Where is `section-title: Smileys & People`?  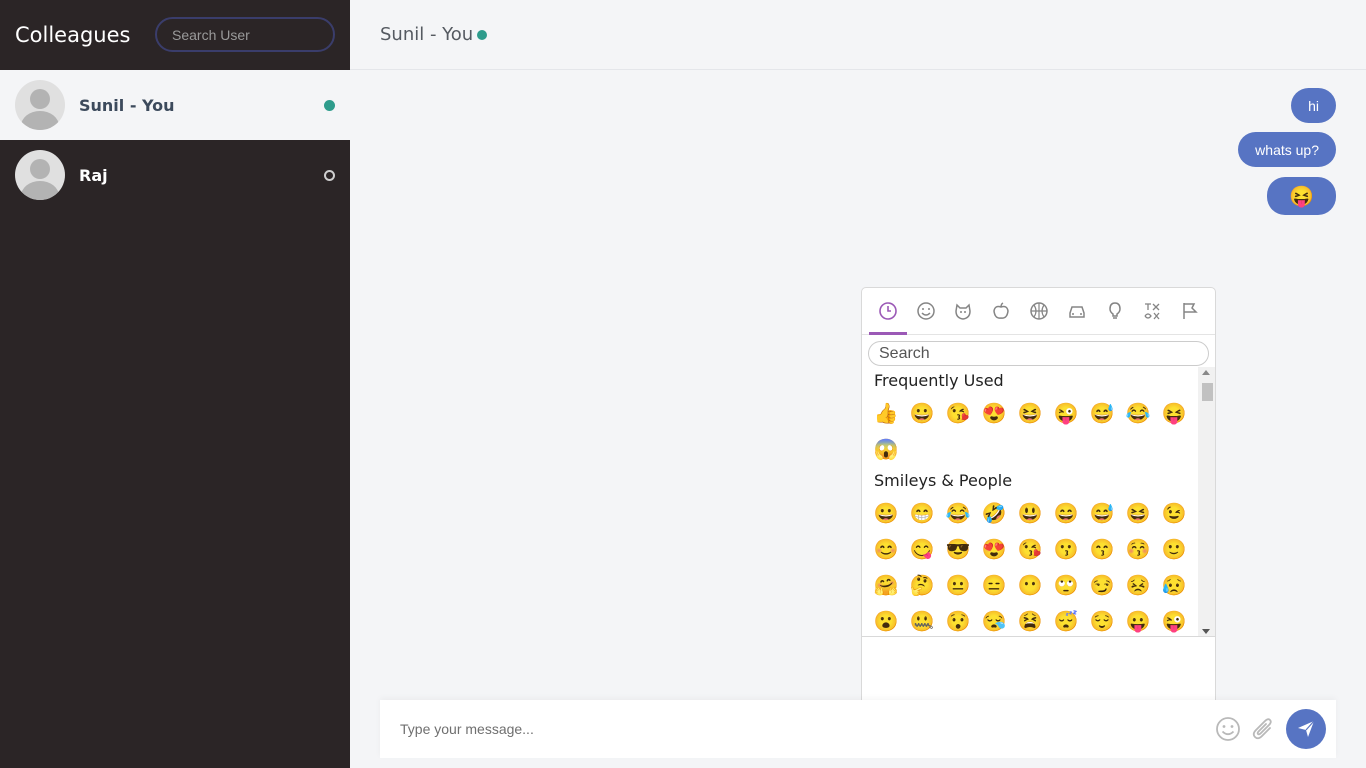 section-title: Smileys & People is located at coordinates (943, 480).